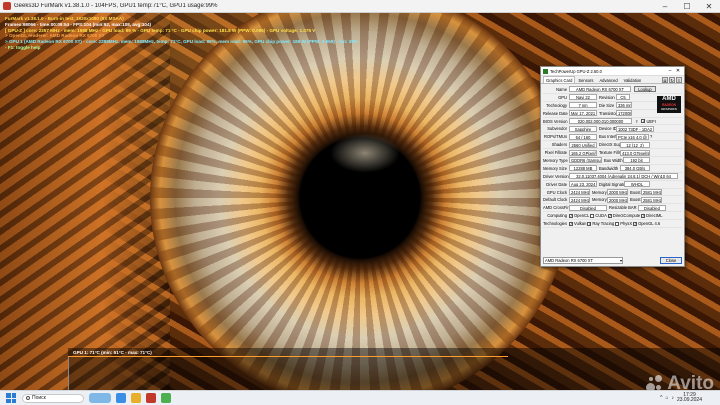 The width and height of the screenshot is (720, 405). What do you see at coordinates (583, 97) in the screenshot?
I see `gpu-value: Navi 22` at bounding box center [583, 97].